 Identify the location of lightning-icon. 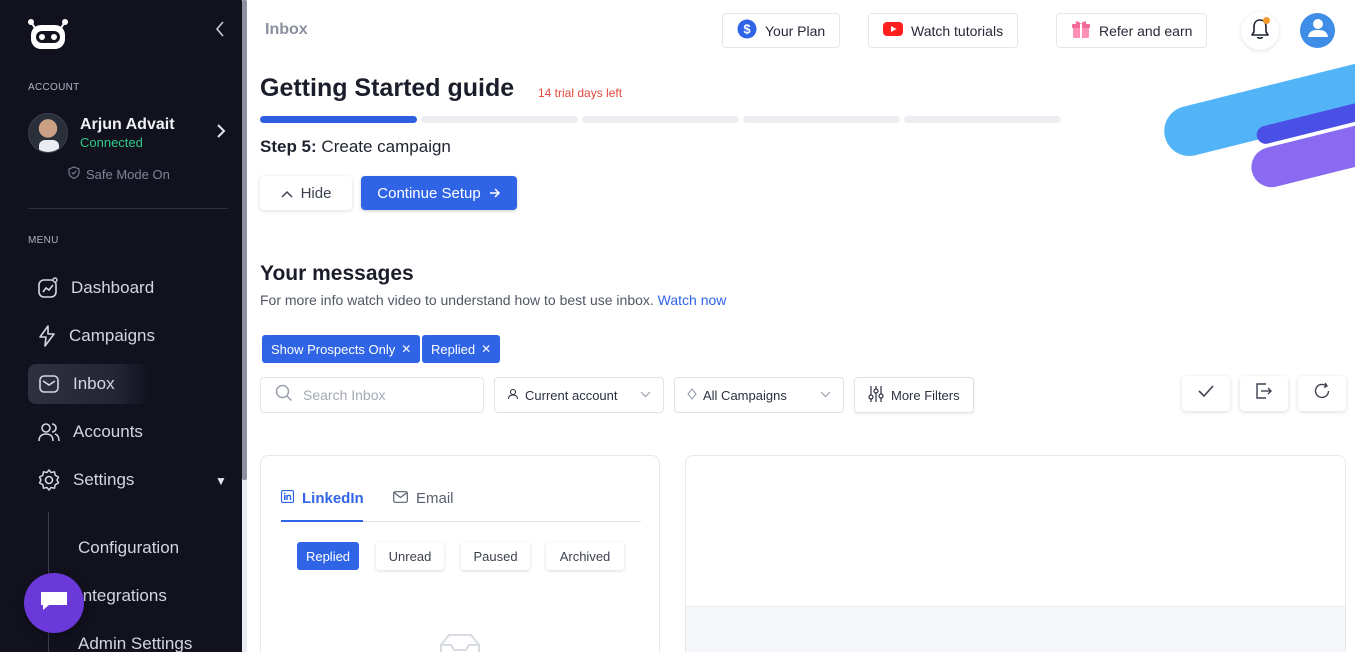
(47, 336).